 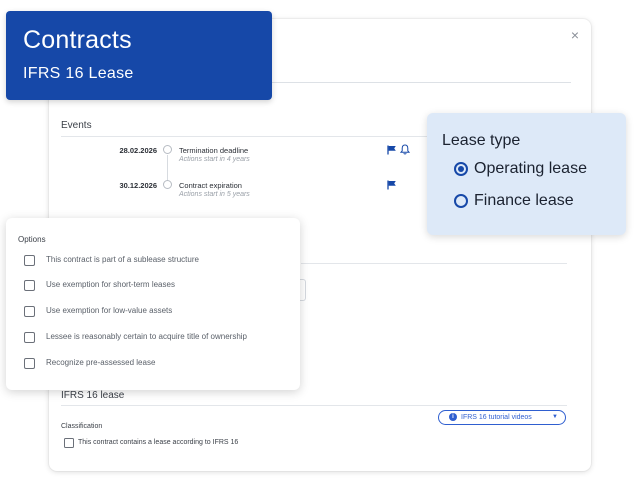 I want to click on option-label: Use exemption for low-value assets, so click(x=109, y=310).